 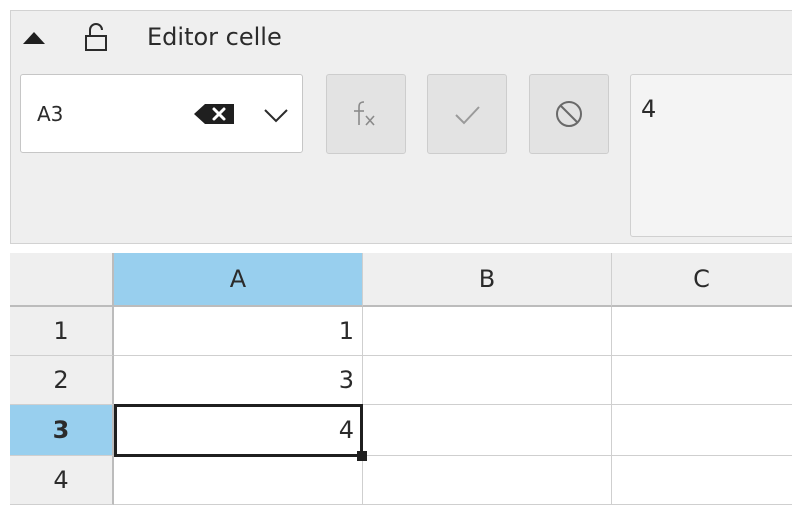 I want to click on row-header-1: 1, so click(x=62, y=331).